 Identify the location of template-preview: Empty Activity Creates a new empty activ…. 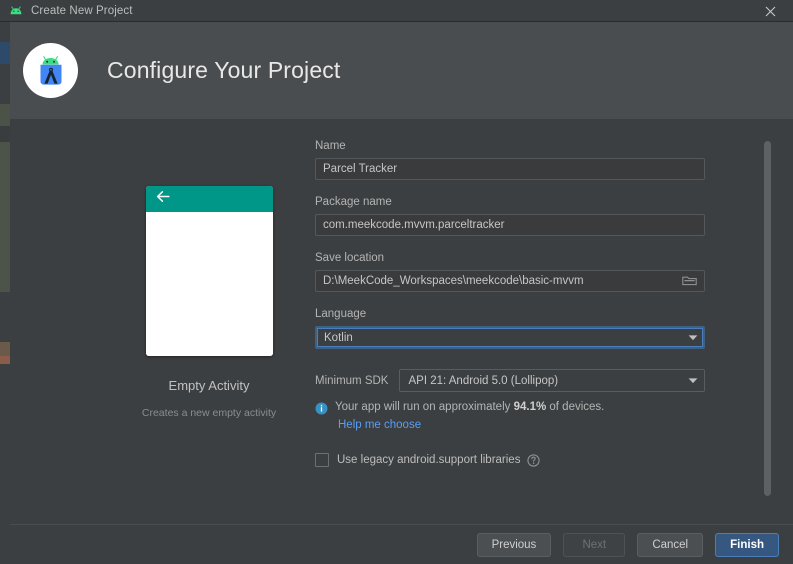
(209, 302).